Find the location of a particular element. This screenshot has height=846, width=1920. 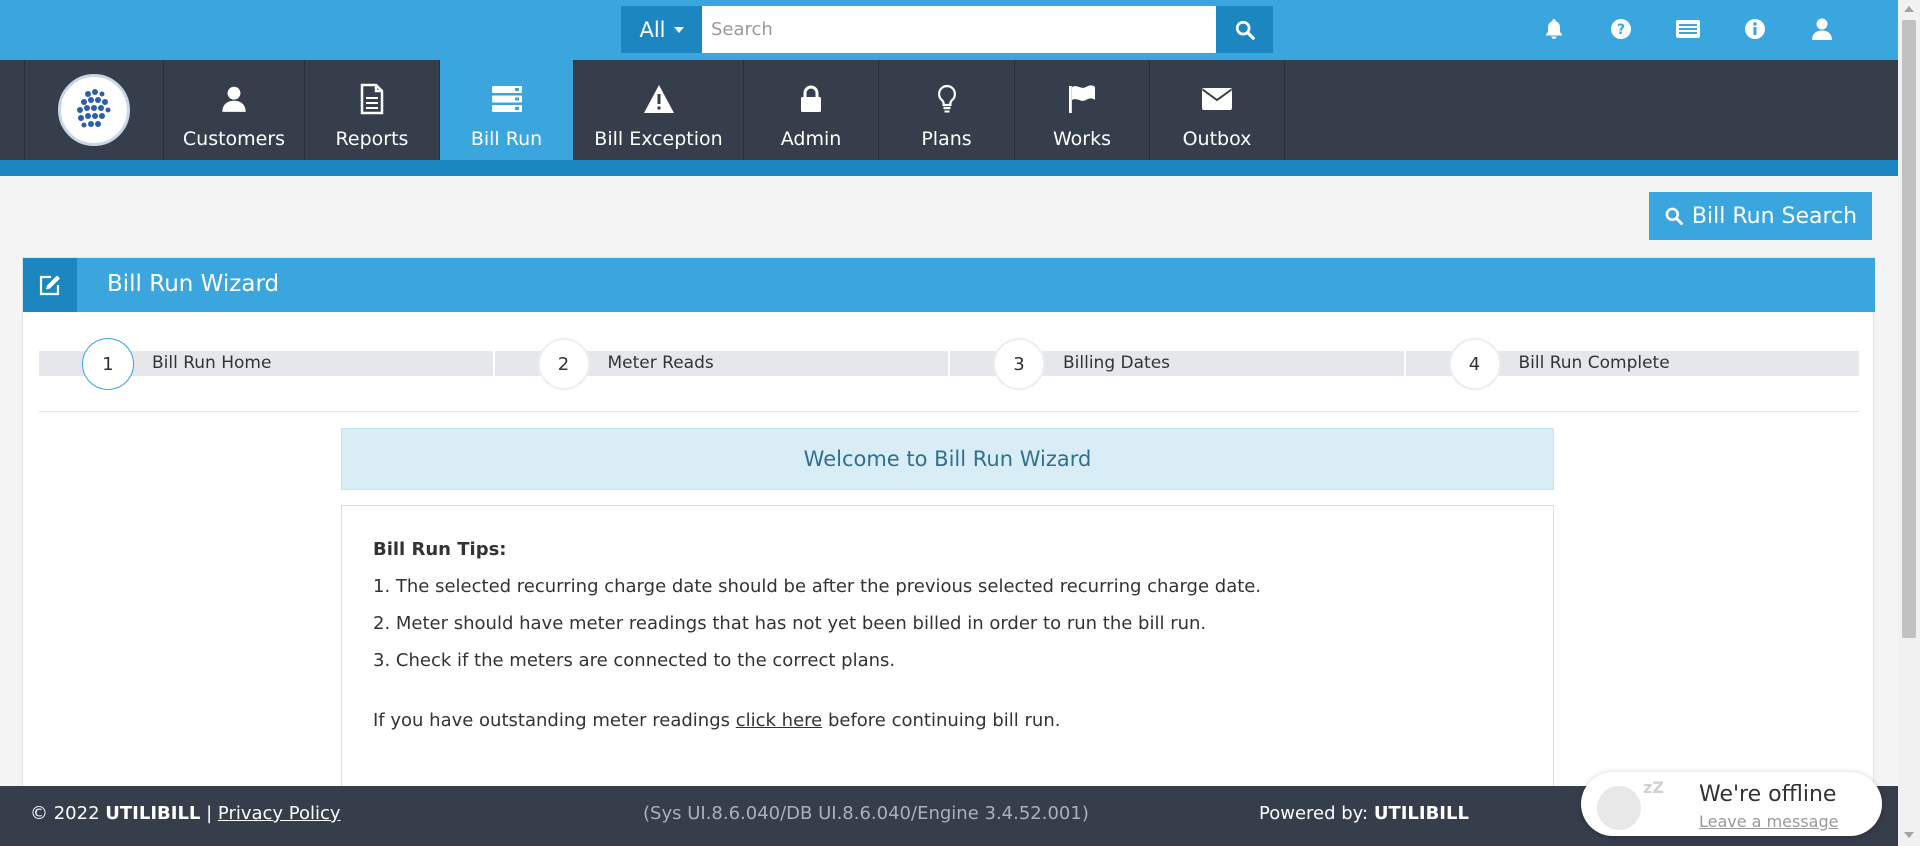

leave-message-link: Leave a message is located at coordinates (1768, 821).